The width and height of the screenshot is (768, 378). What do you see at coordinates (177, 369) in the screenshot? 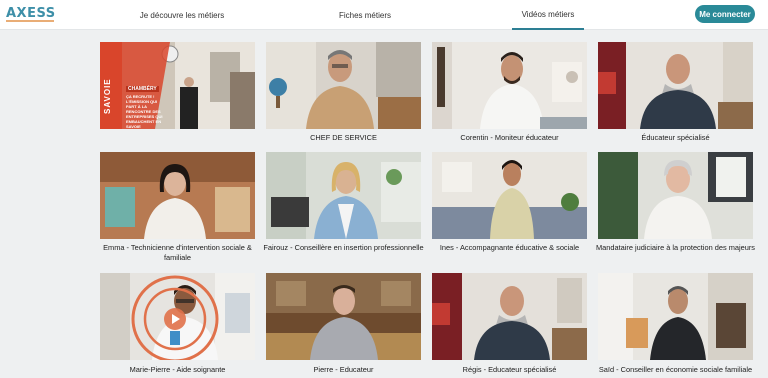
I see `video-caption: Marie-Pierre - Aide soignante` at bounding box center [177, 369].